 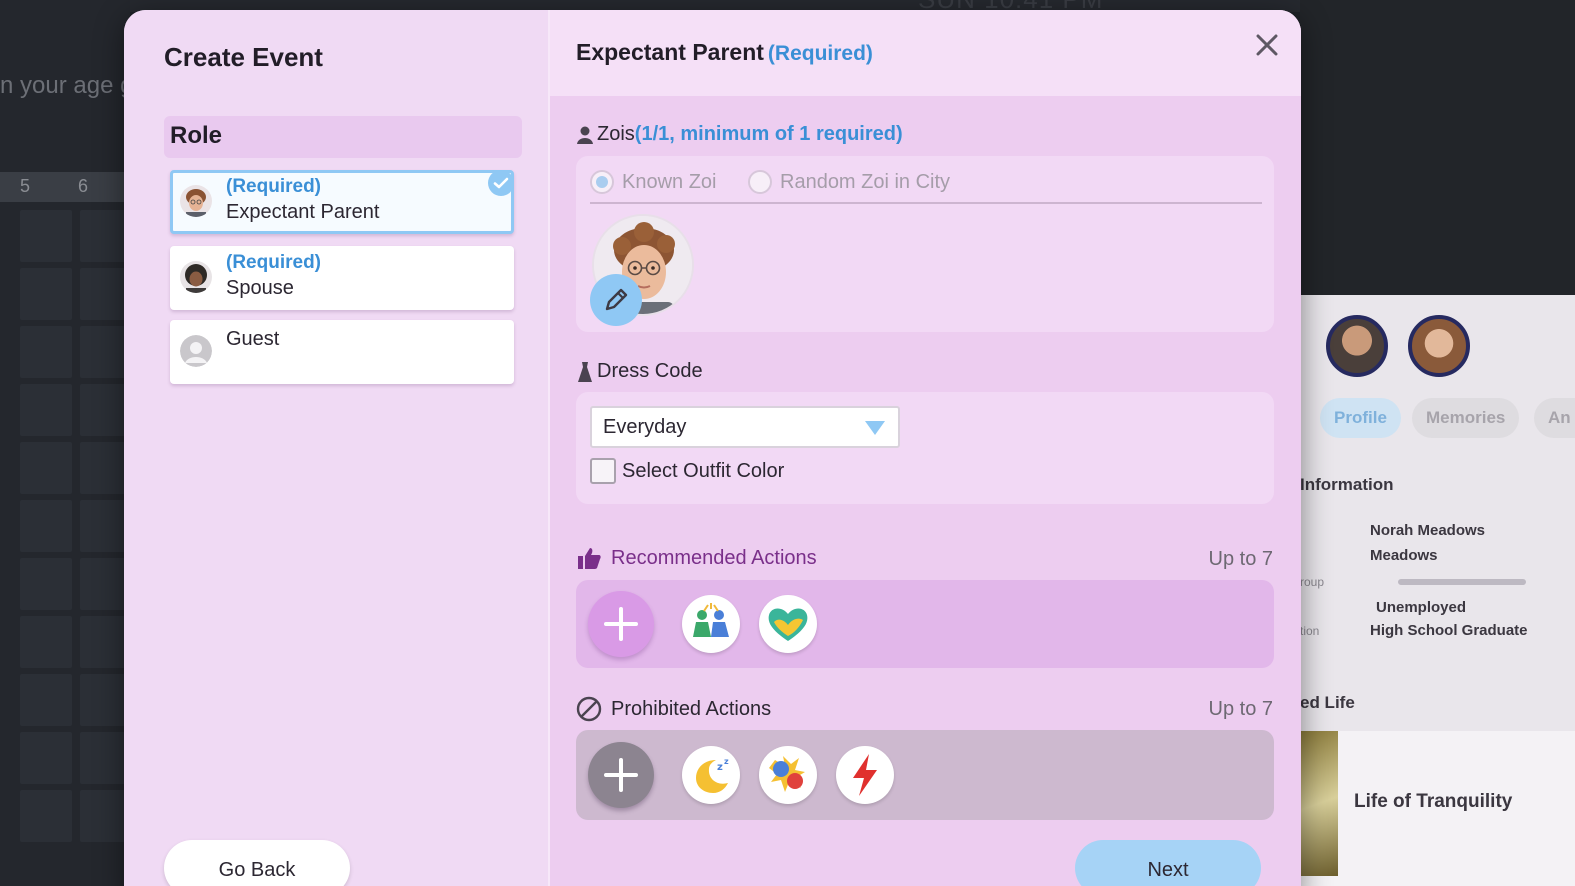 I want to click on role-section-header: Role, so click(x=343, y=137).